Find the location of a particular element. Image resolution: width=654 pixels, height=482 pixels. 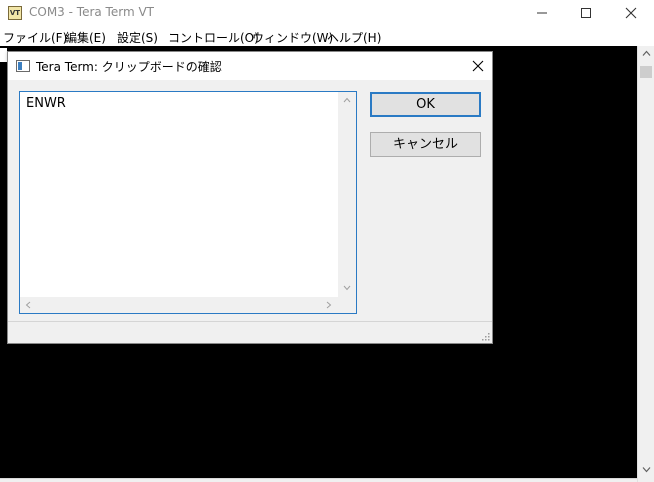

scroll-left-icon is located at coordinates (28, 305).